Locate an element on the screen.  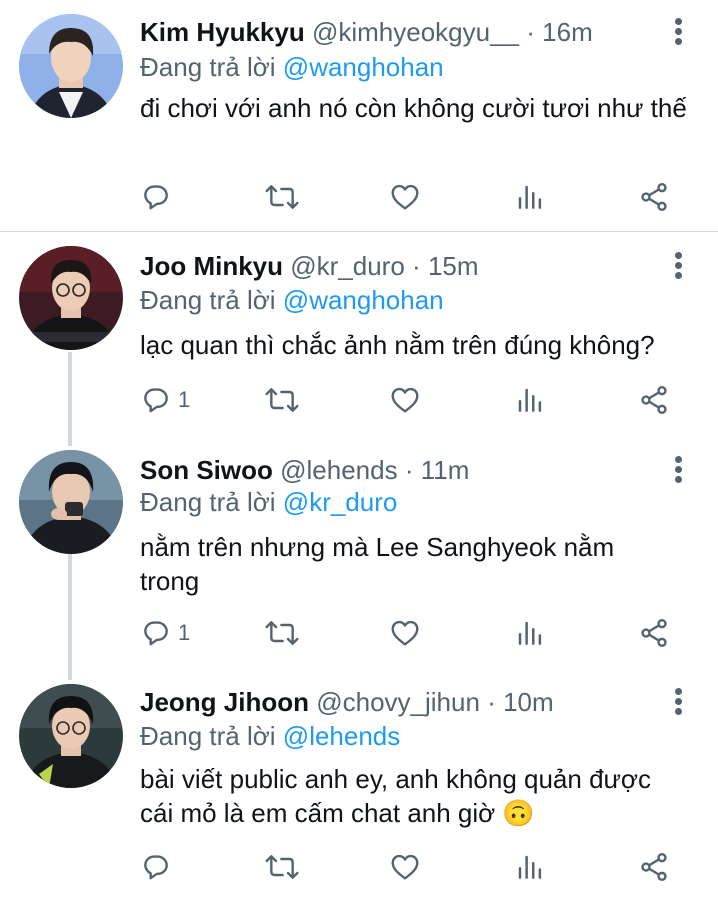
replying-to: Đang trả lời @kr_duro is located at coordinates (268, 502).